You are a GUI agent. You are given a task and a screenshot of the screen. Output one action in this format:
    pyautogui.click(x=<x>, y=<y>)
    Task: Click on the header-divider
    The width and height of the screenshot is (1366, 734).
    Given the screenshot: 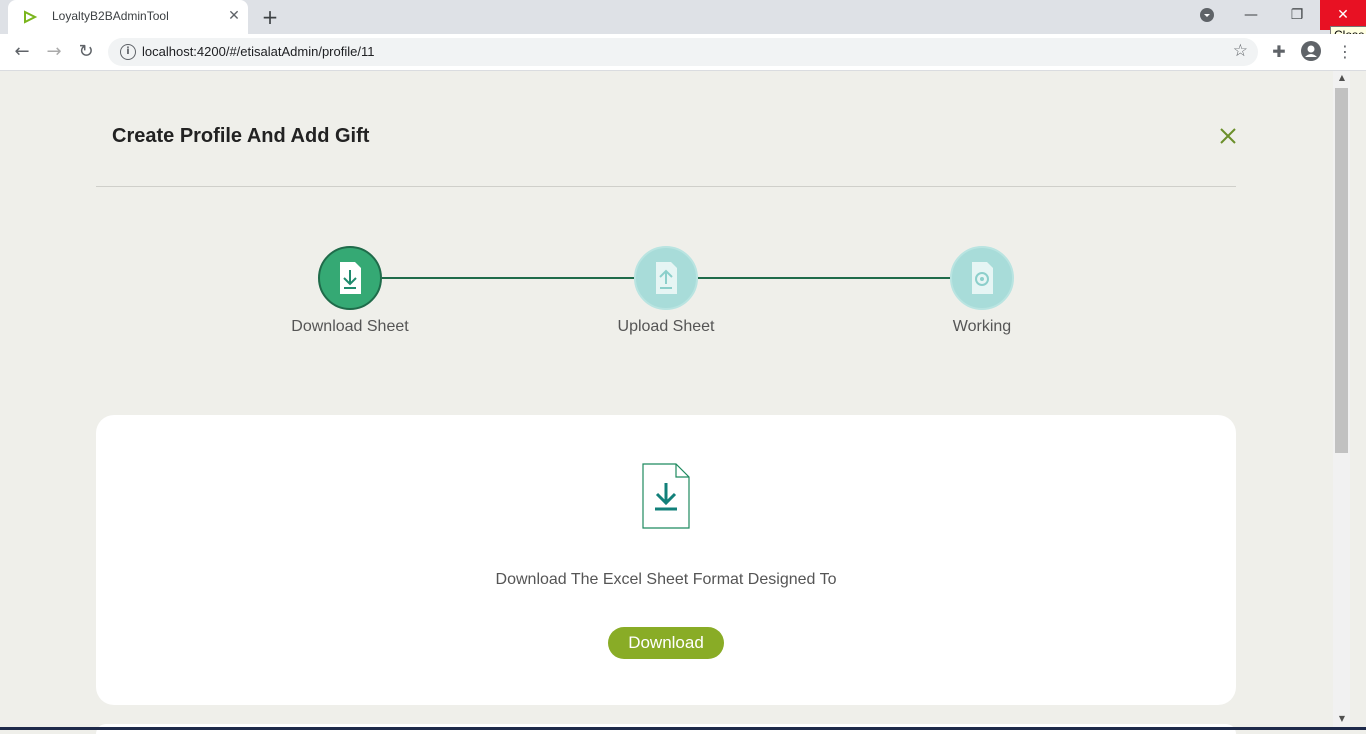 What is the action you would take?
    pyautogui.click(x=666, y=186)
    